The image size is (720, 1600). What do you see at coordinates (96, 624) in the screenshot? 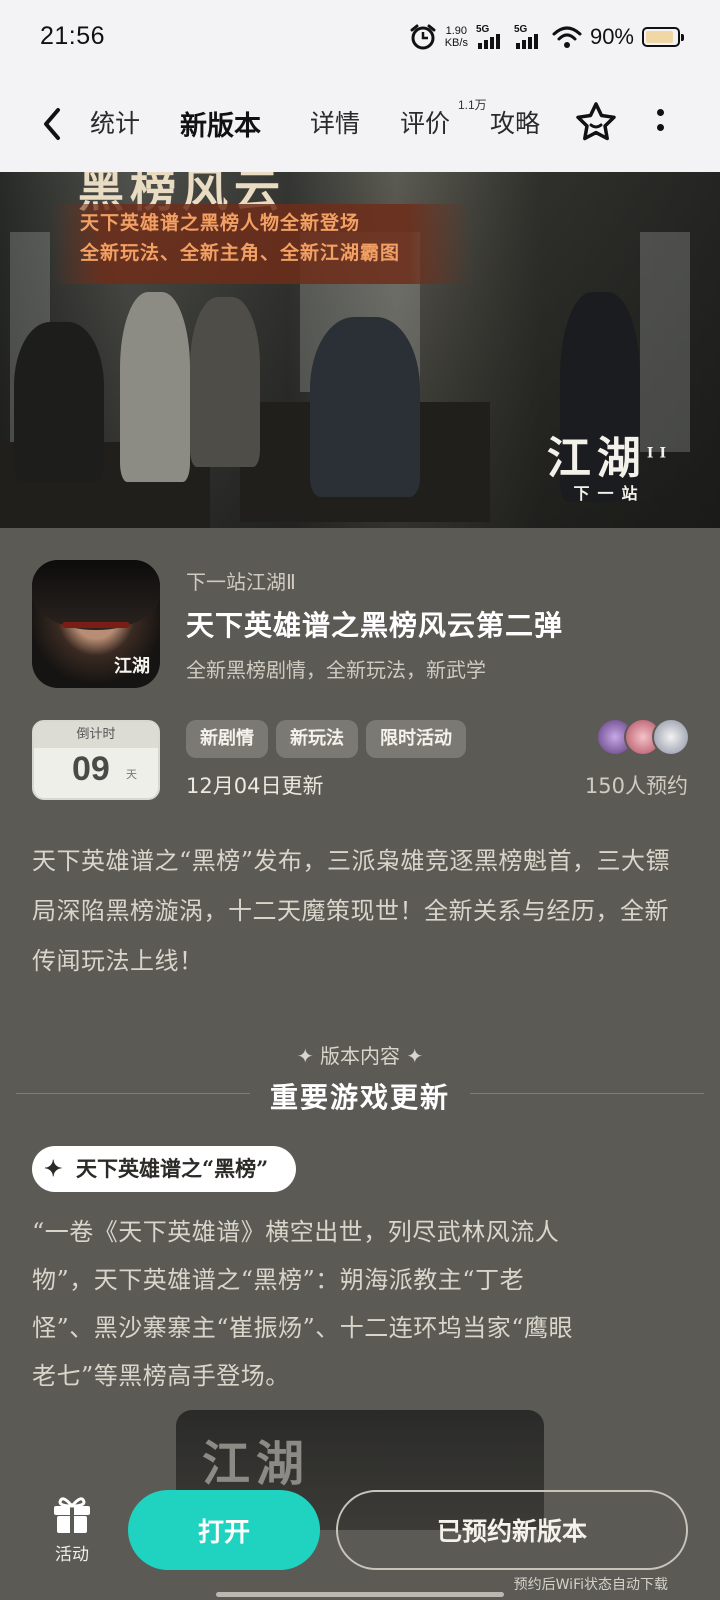
I see `game-app-icon: 江湖` at bounding box center [96, 624].